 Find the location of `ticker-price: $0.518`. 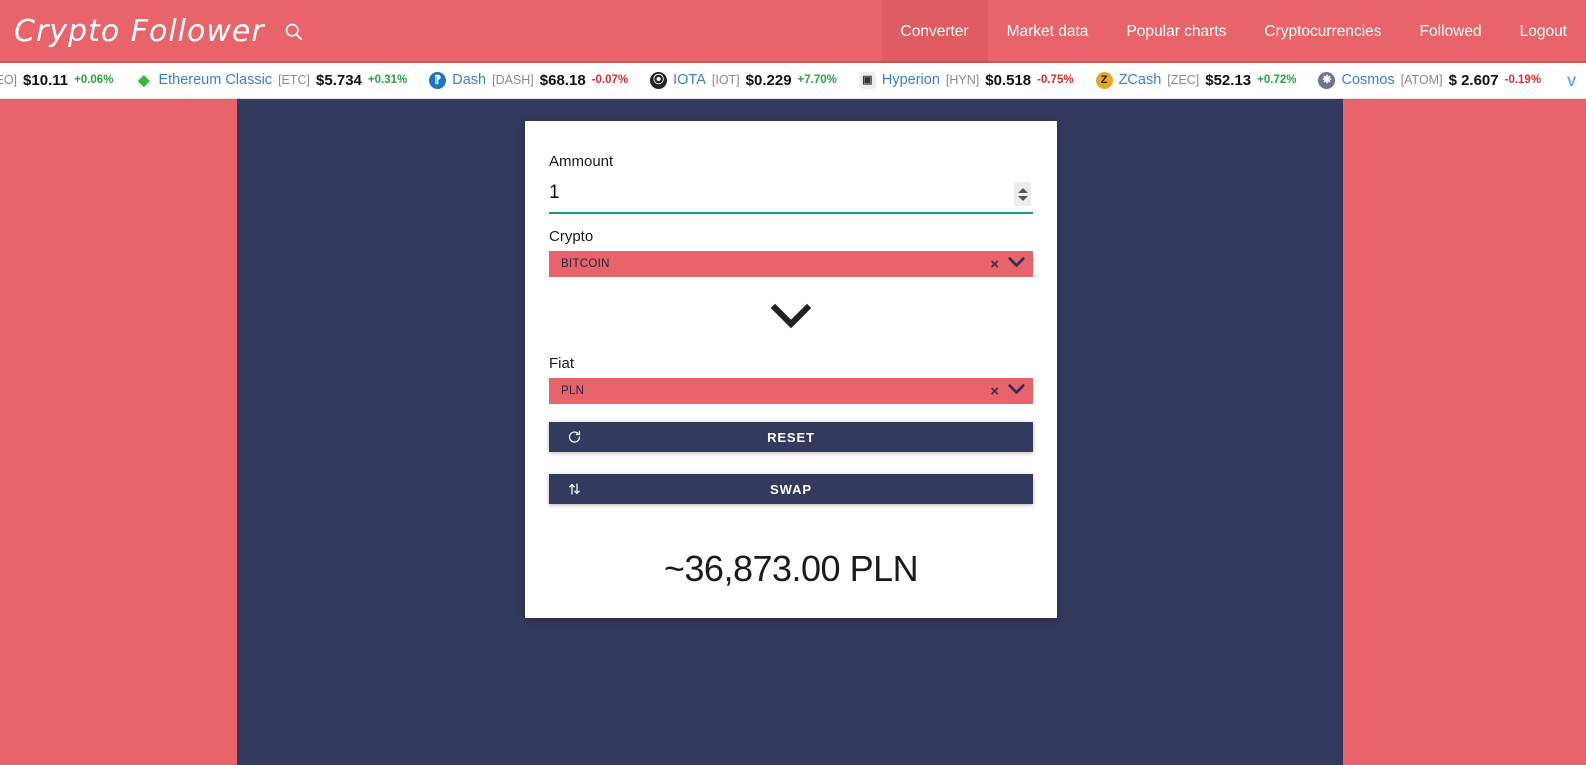

ticker-price: $0.518 is located at coordinates (1008, 80).